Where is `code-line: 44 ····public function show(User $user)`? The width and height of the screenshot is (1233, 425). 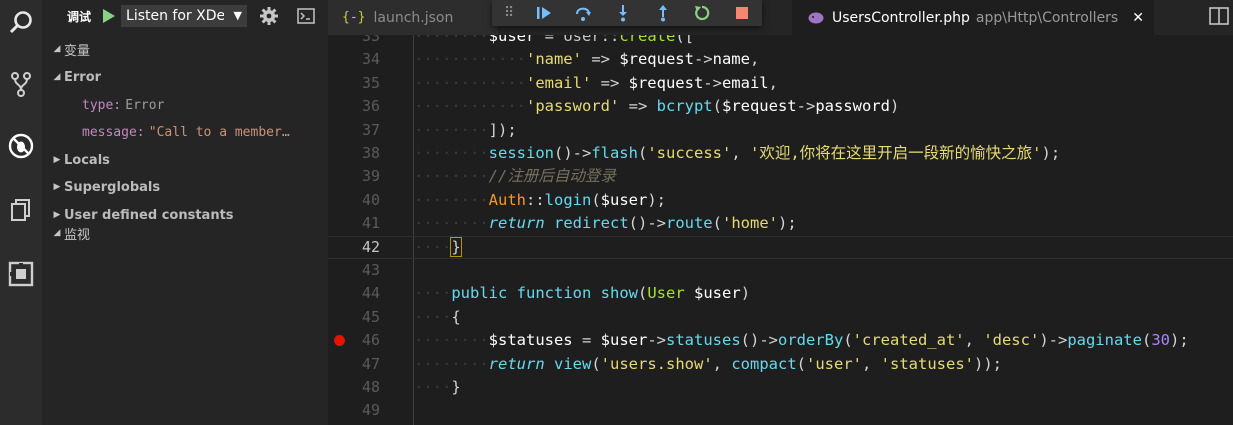
code-line: 44 ····public function show(User $user) is located at coordinates (780, 293).